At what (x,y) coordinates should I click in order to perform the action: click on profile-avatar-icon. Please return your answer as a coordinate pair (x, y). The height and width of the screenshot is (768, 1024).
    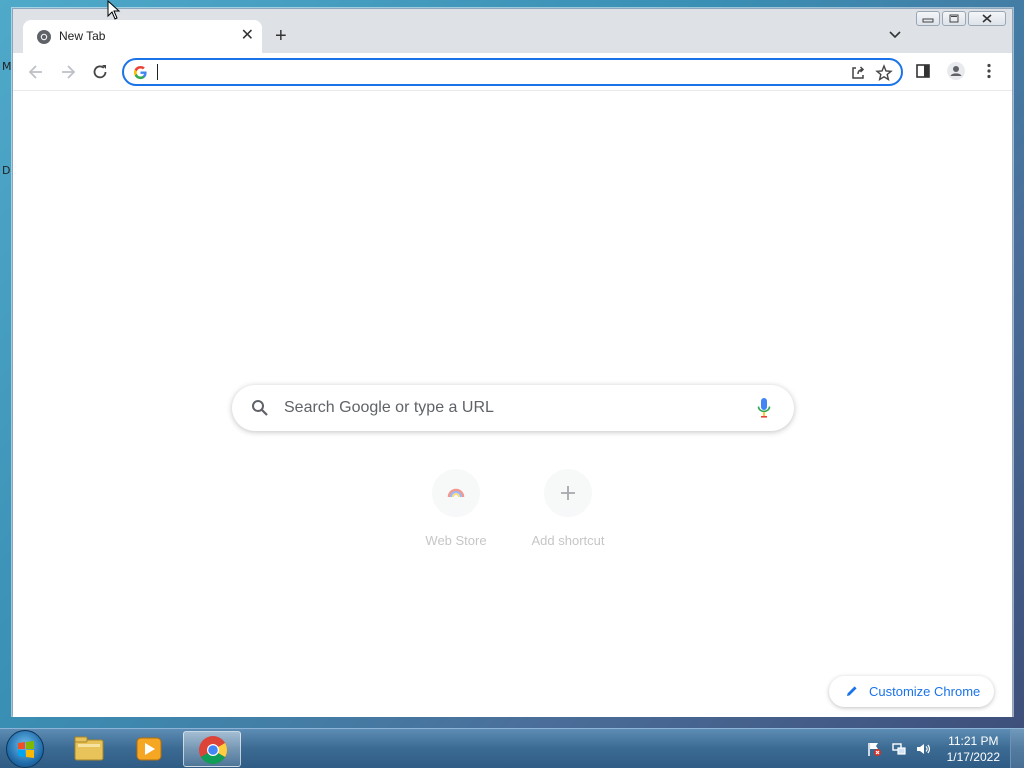
    Looking at the image, I should click on (956, 71).